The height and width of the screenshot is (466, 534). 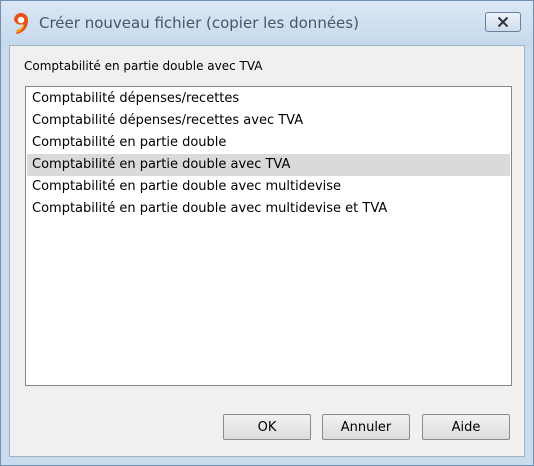 I want to click on list-item: Comptabilité dépenses/recettes, so click(x=268, y=99).